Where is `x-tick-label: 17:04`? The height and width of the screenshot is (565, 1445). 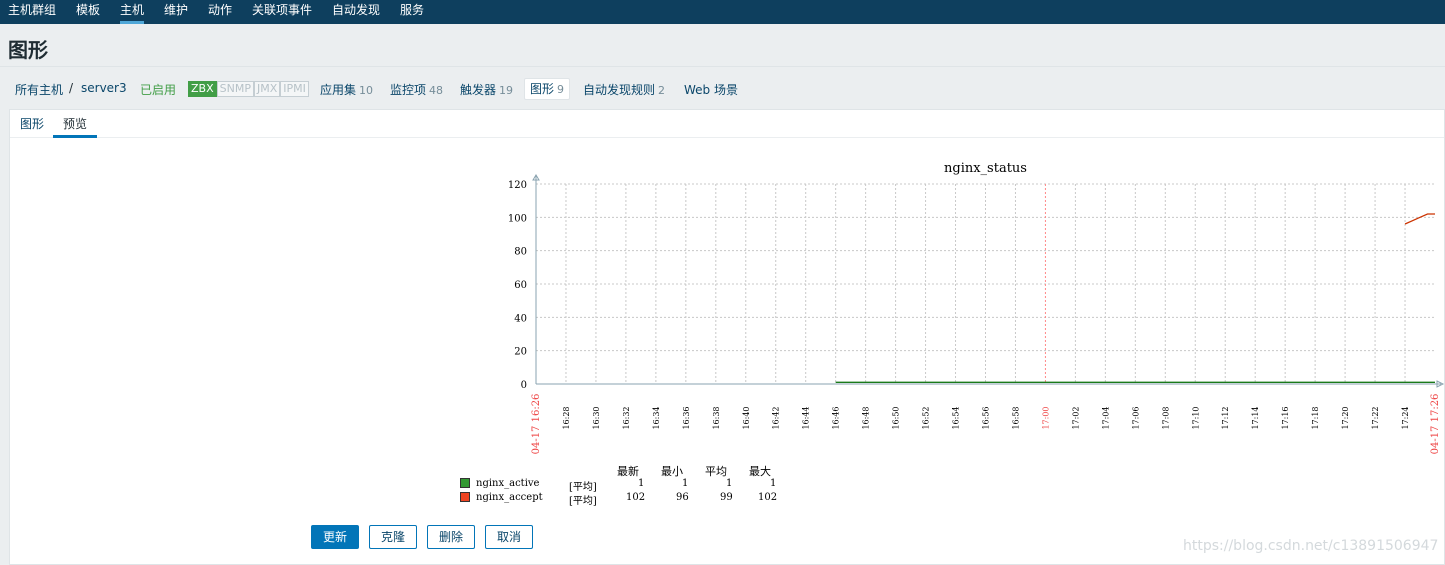 x-tick-label: 17:04 is located at coordinates (1105, 417).